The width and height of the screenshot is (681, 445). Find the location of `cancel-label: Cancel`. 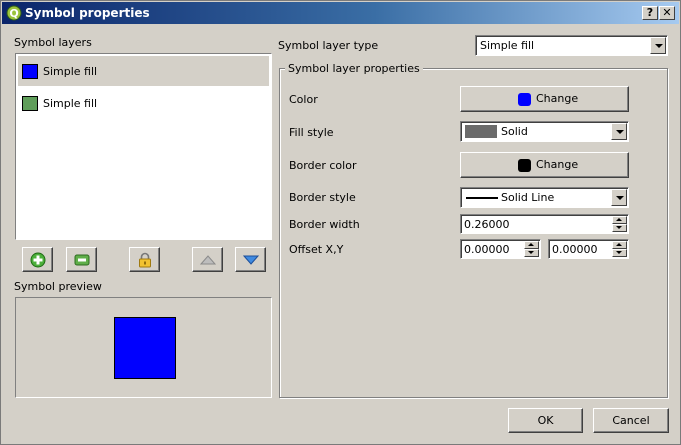

cancel-label: Cancel is located at coordinates (631, 420).